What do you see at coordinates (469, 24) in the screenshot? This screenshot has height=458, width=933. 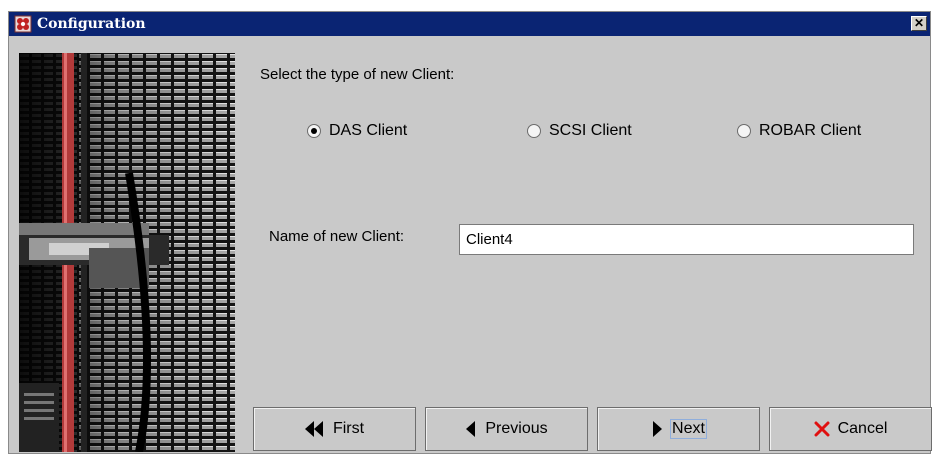 I see `title-bar: Configuration ✕` at bounding box center [469, 24].